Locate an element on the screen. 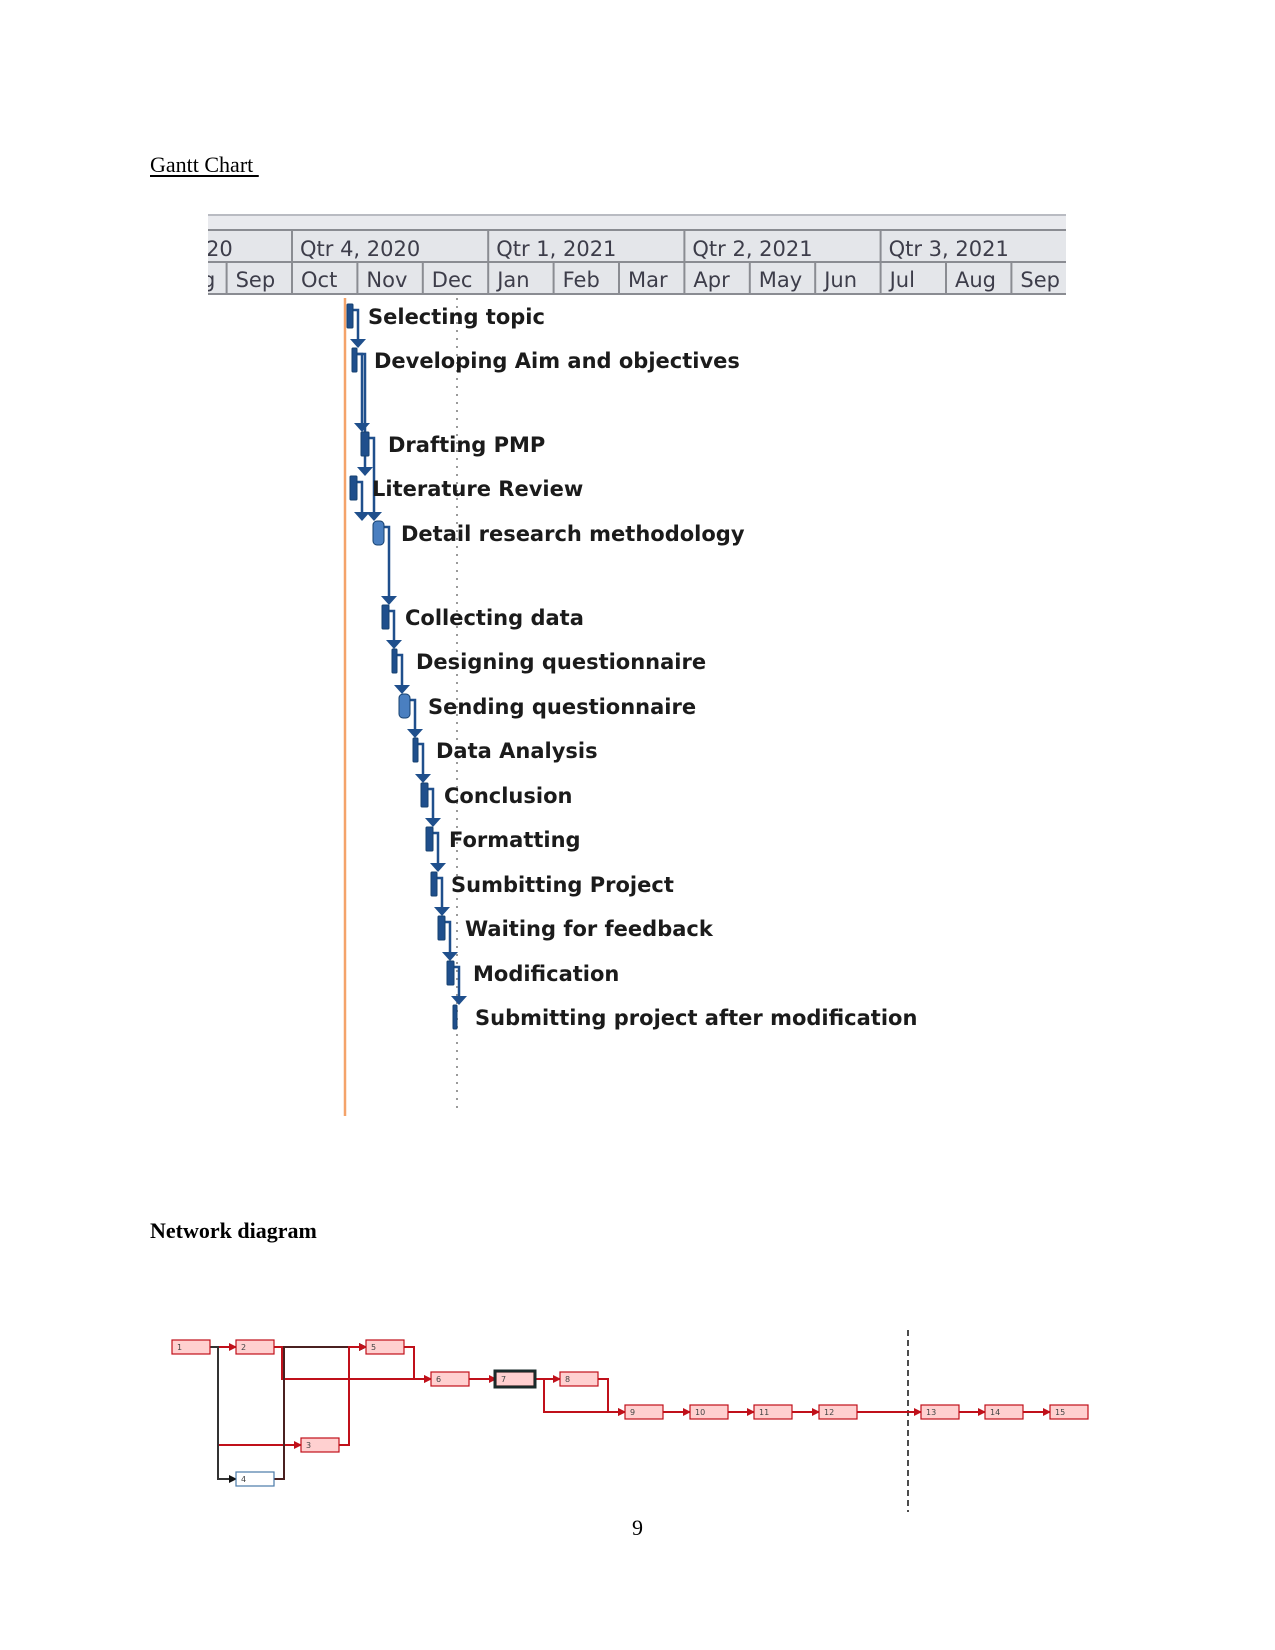 The image size is (1275, 1650). network-node: 7 is located at coordinates (515, 1379).